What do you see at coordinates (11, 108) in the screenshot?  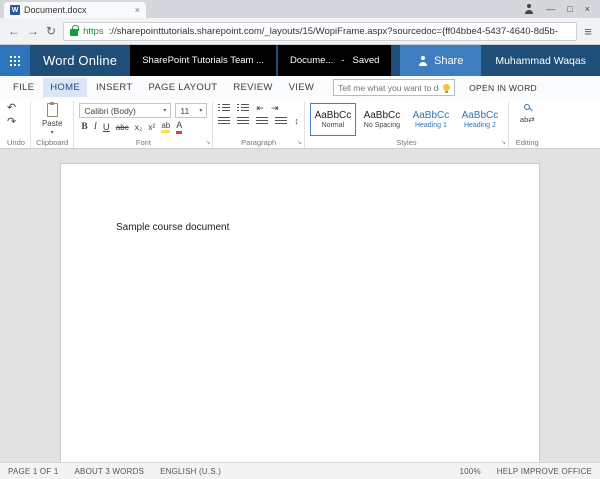 I see `undo-icon: ↶` at bounding box center [11, 108].